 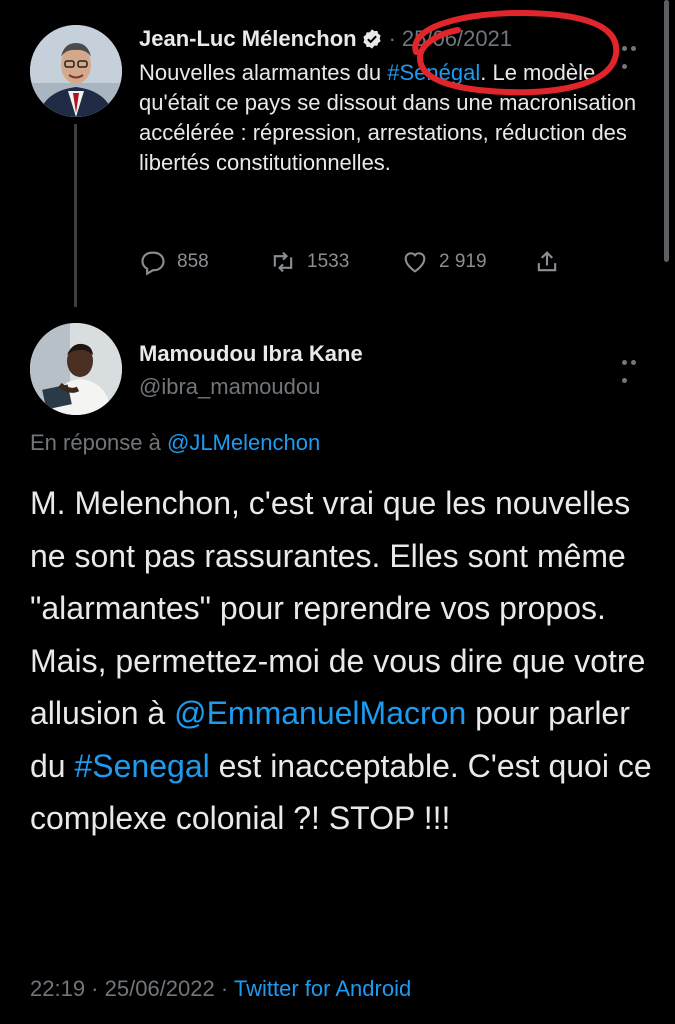 I want to click on thread-line, so click(x=75, y=215).